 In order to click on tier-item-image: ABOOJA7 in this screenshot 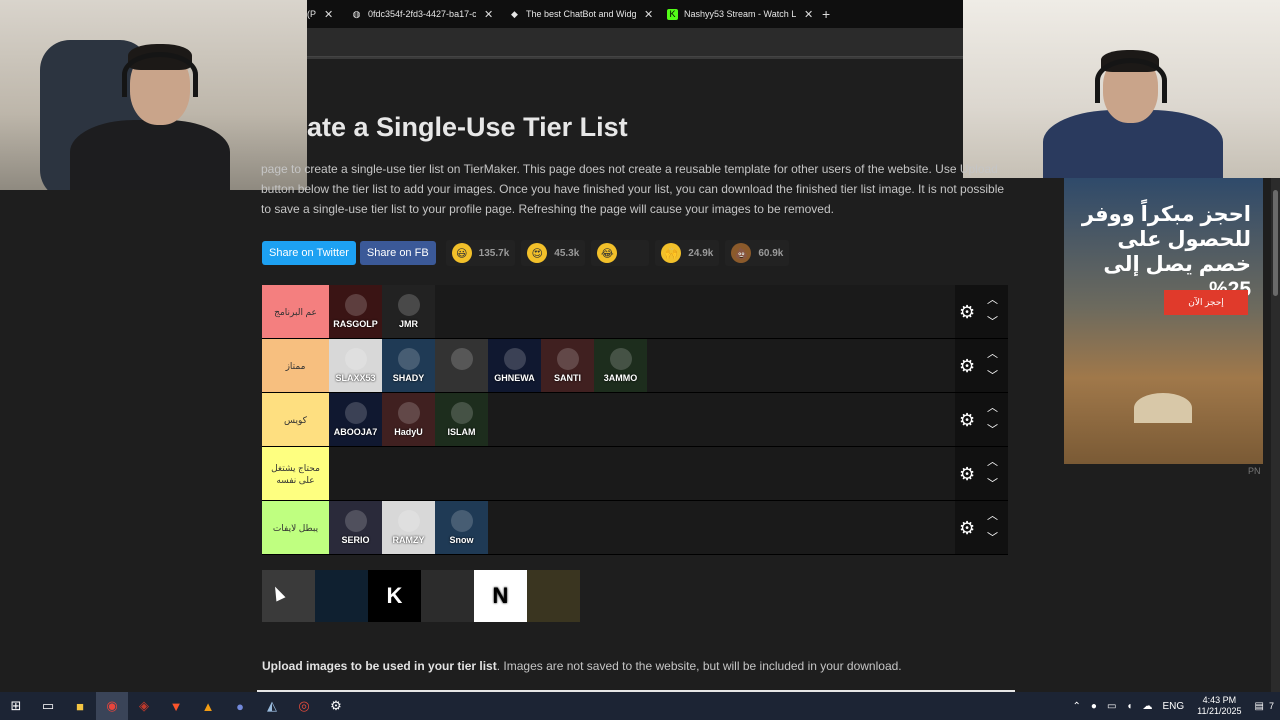, I will do `click(355, 419)`.